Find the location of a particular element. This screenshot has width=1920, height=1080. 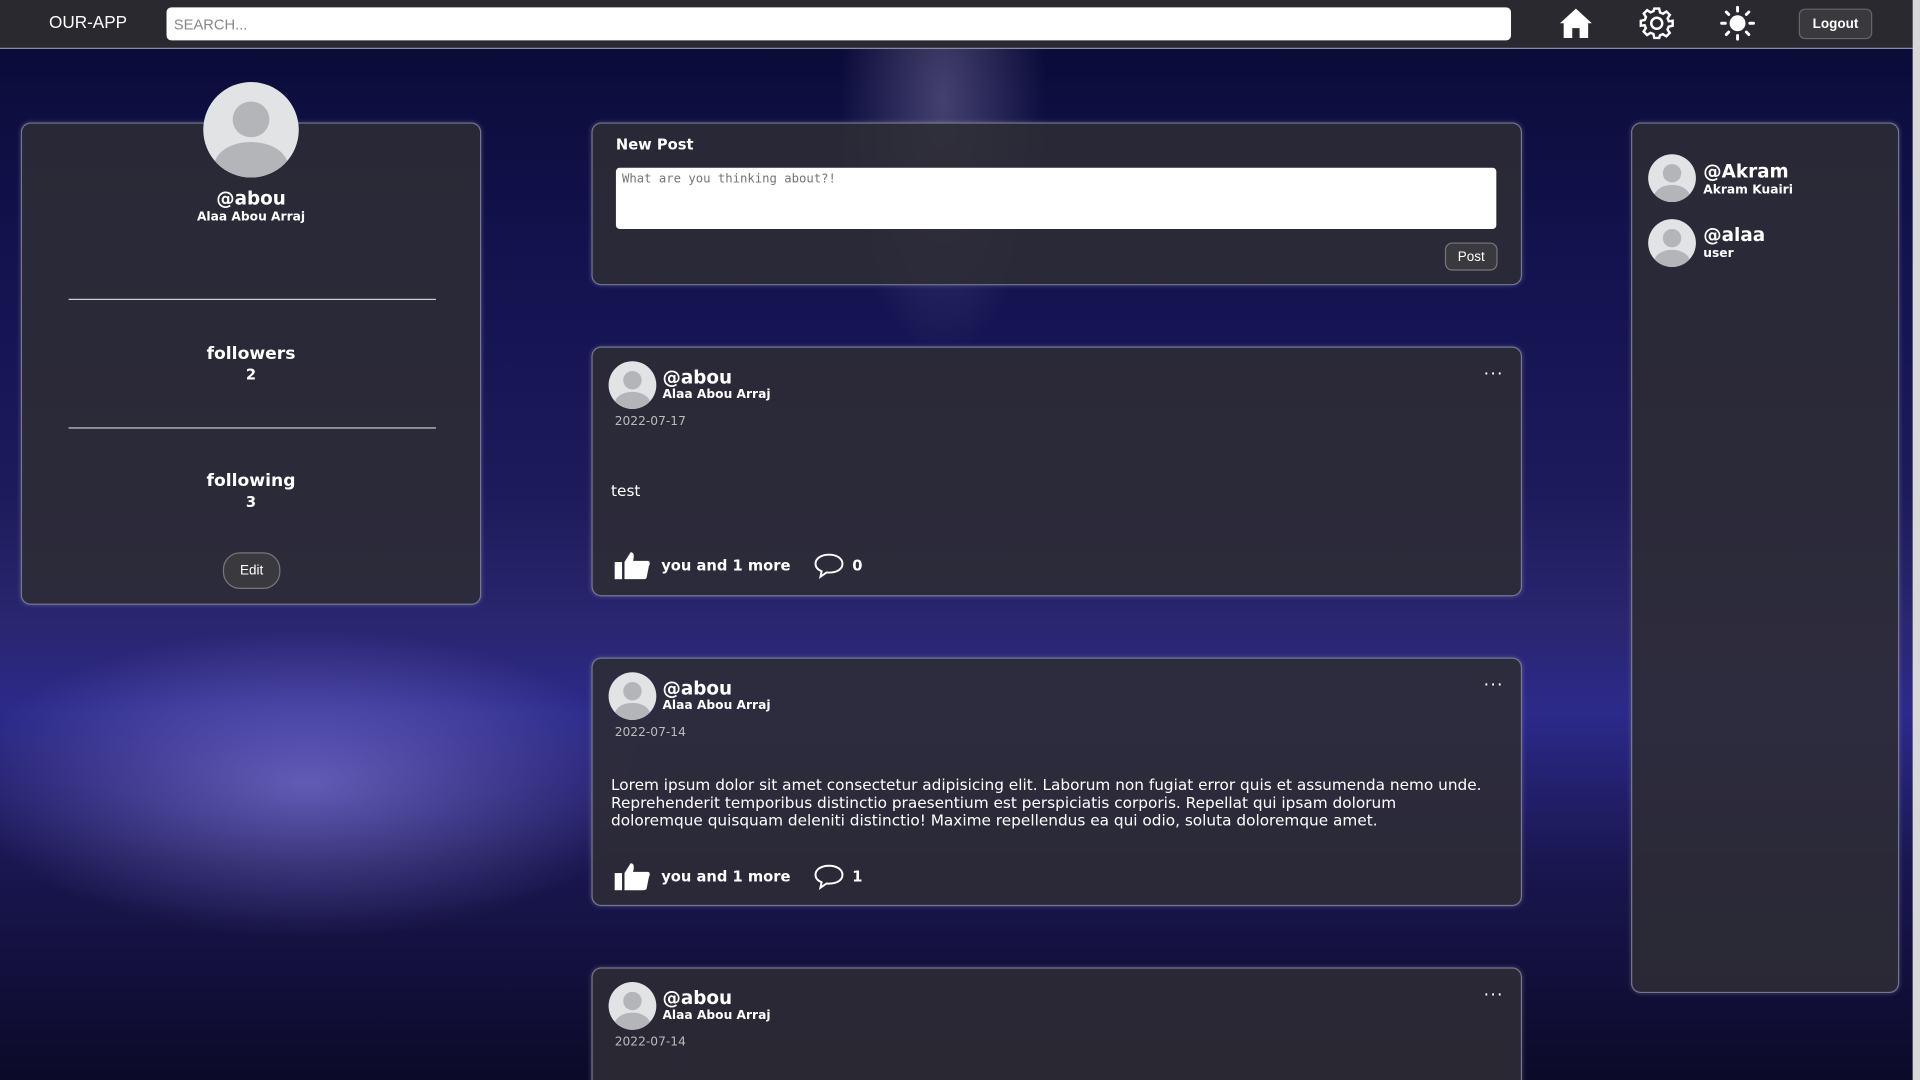

user-subtitle: user is located at coordinates (1718, 254).